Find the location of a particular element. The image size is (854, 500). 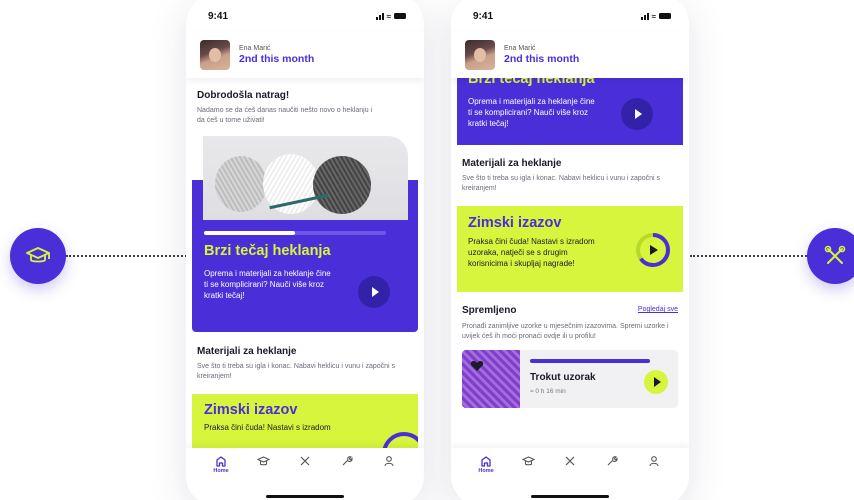

heart-icon is located at coordinates (477, 366).